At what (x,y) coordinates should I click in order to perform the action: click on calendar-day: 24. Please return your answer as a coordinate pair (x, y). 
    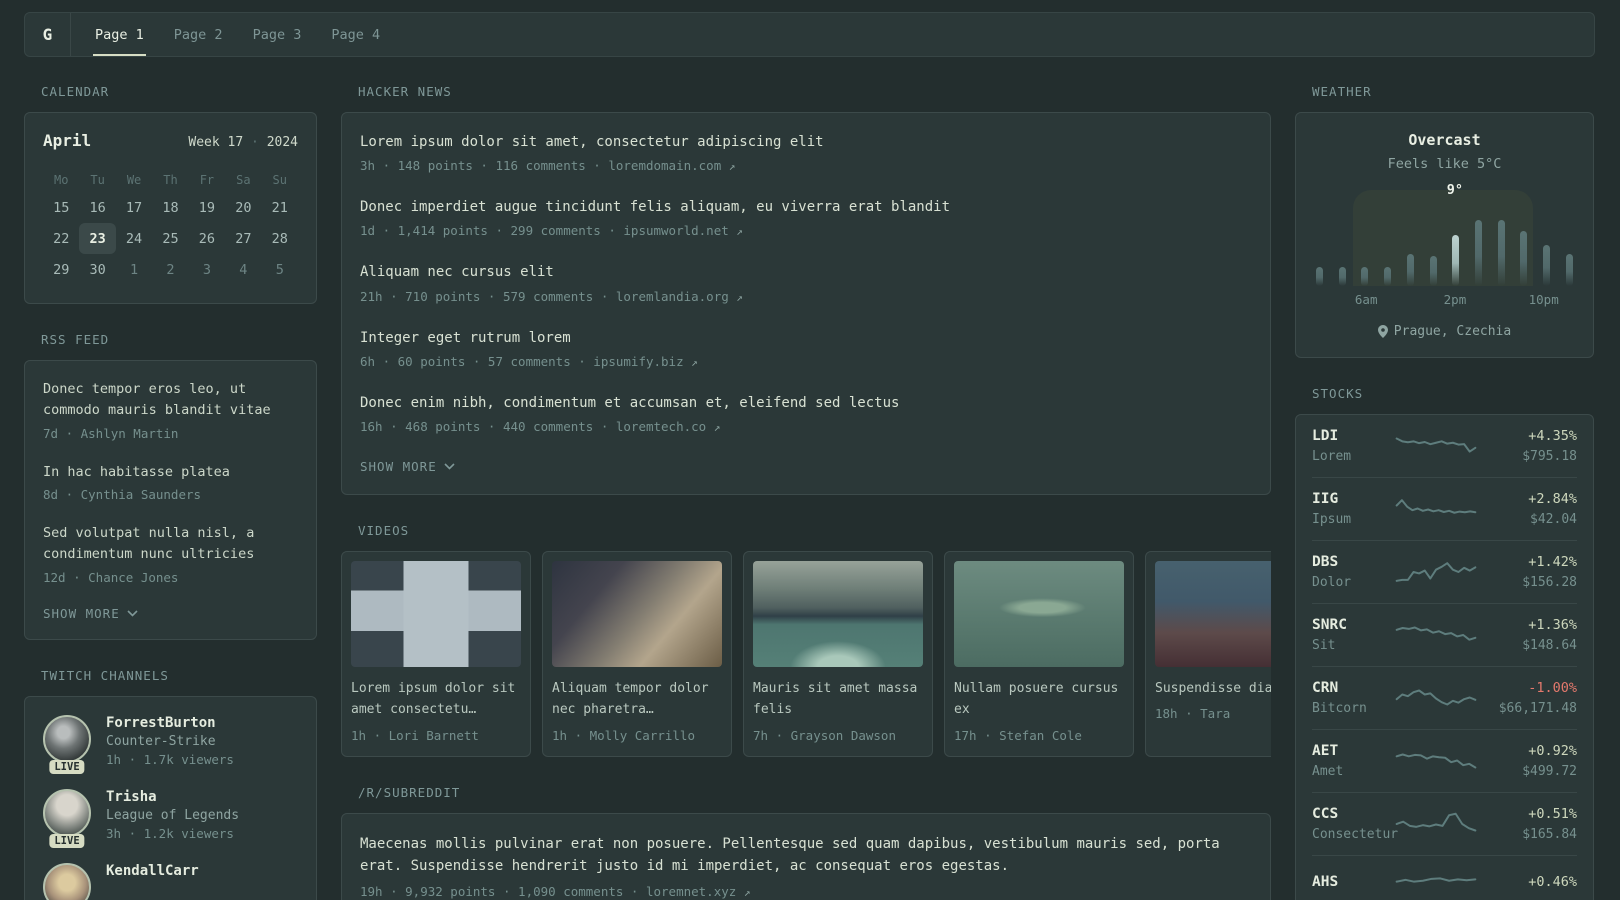
    Looking at the image, I should click on (134, 238).